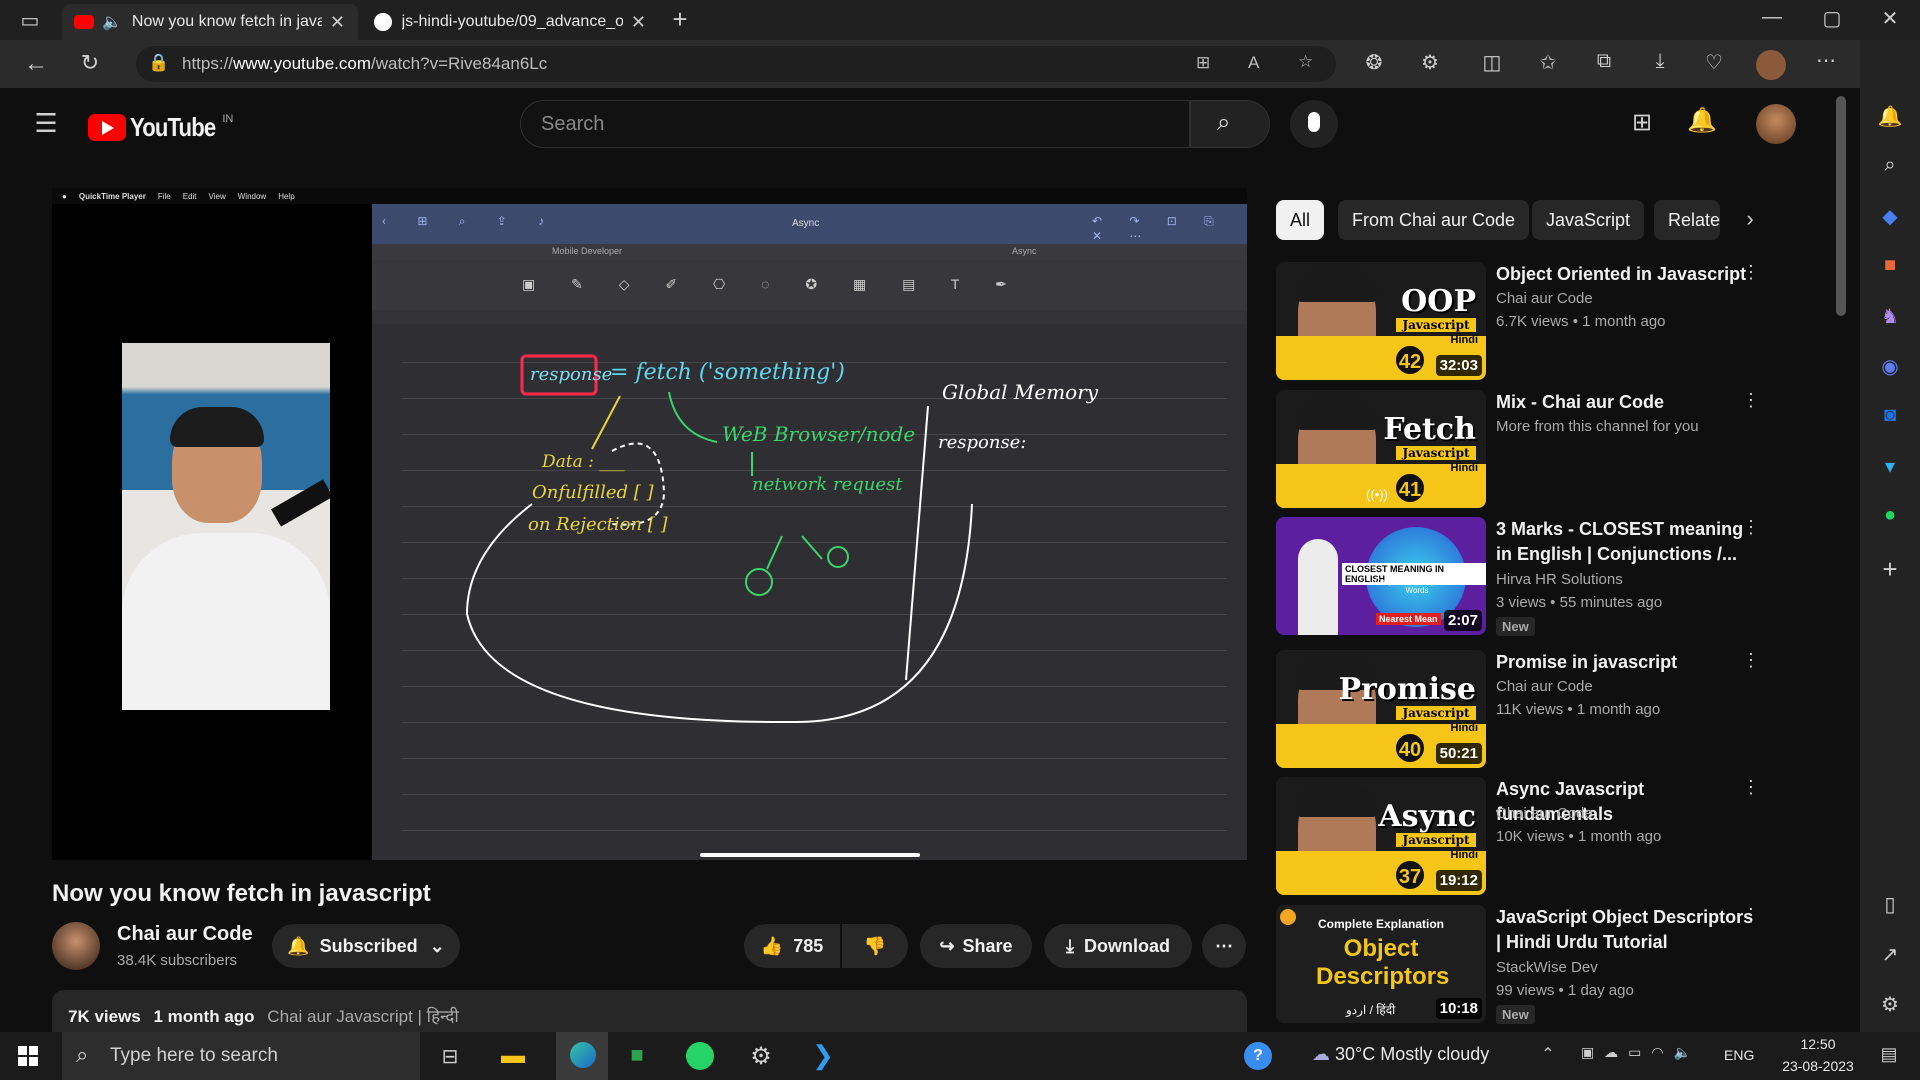  Describe the element at coordinates (680, 19) in the screenshot. I see `new-tab-icon: +` at that location.